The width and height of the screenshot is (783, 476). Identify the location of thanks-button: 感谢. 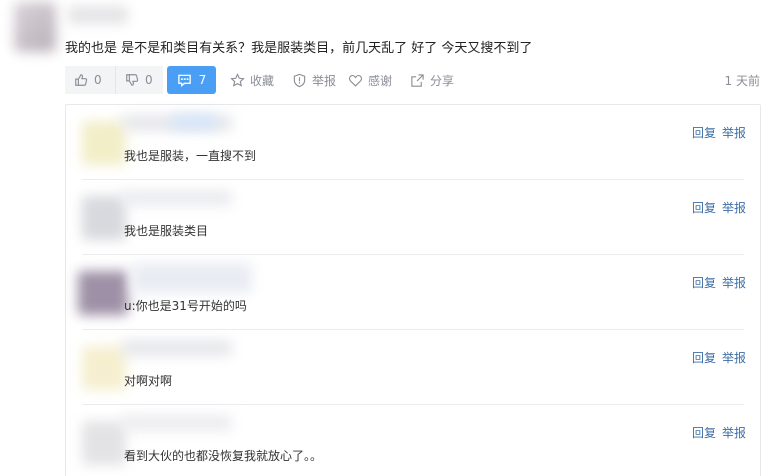
(370, 80).